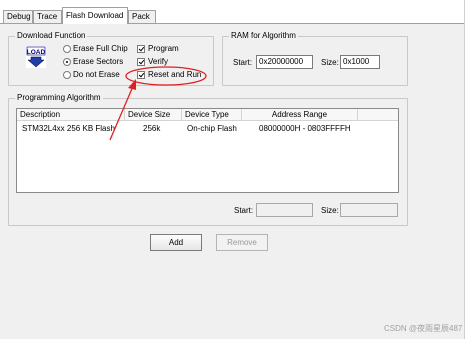 Image resolution: width=474 pixels, height=339 pixels. I want to click on row-address-range: 08000000H - 0803FFFFH, so click(305, 128).